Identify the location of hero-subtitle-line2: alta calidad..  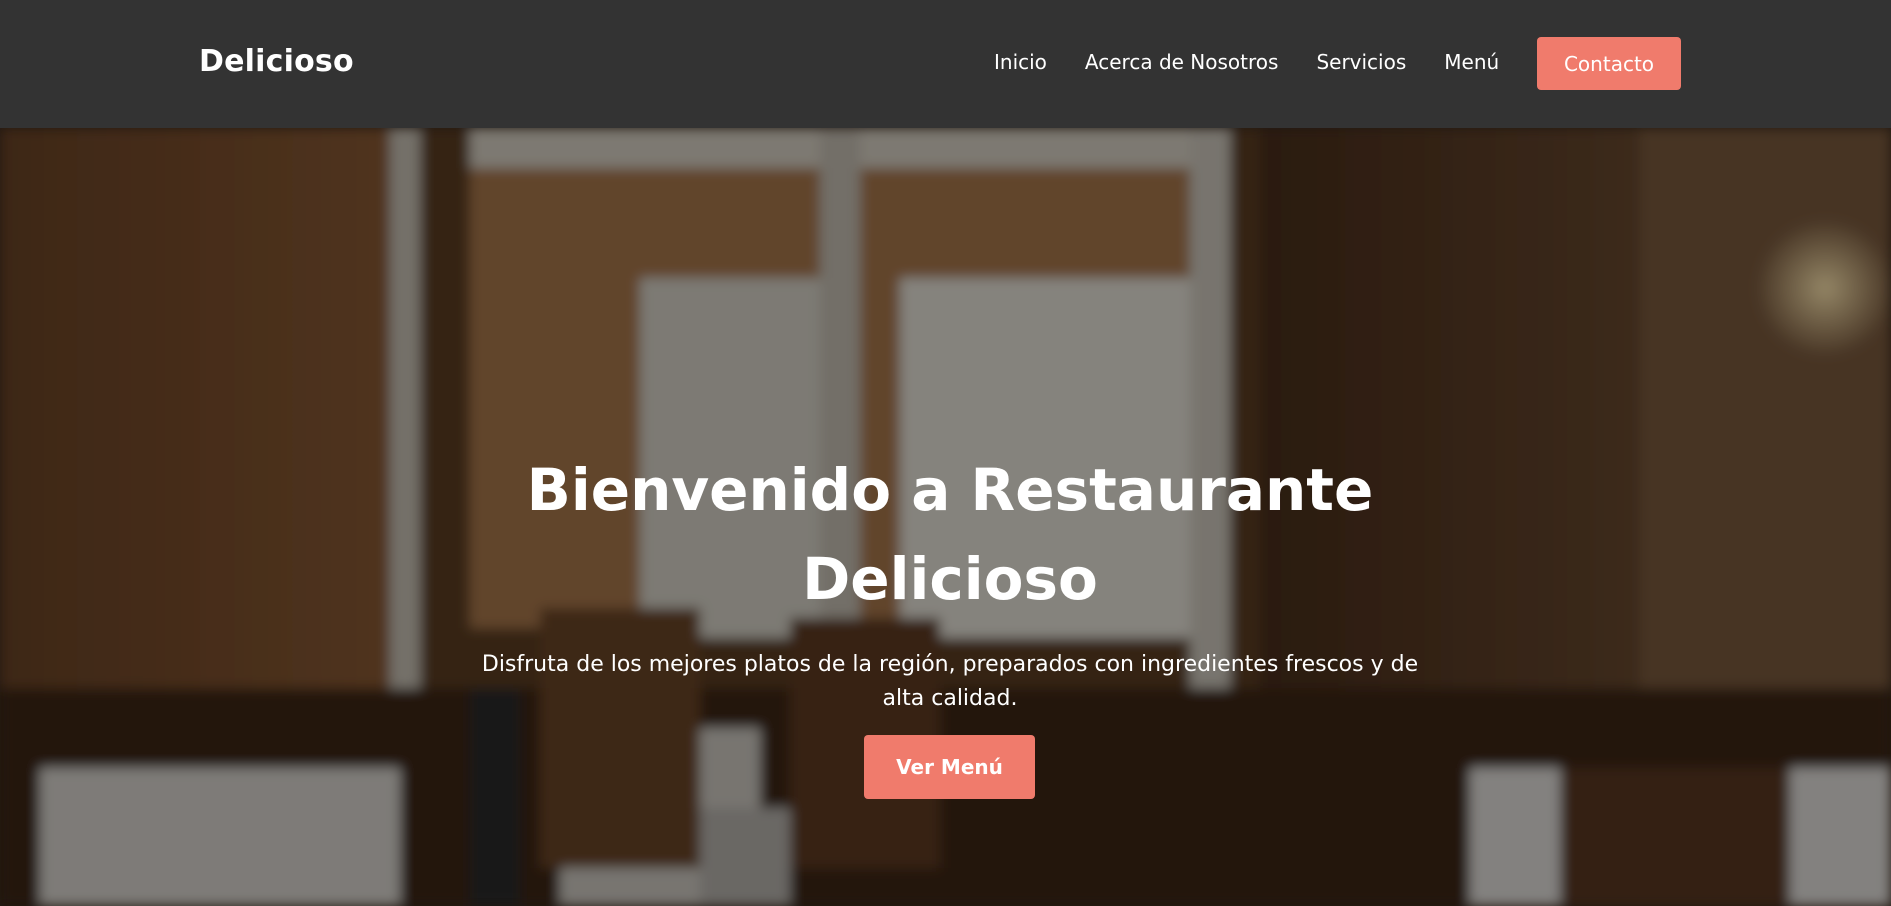
(950, 698).